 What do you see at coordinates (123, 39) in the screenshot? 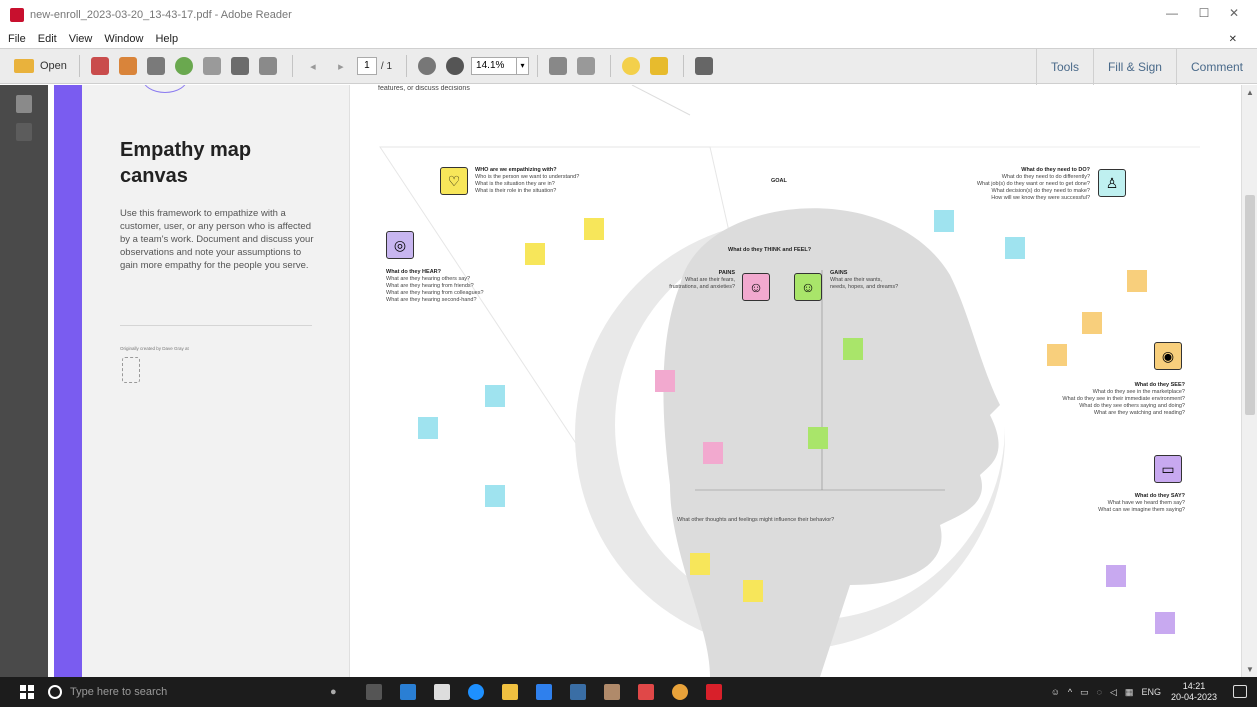
I see `menu-window: Window` at bounding box center [123, 39].